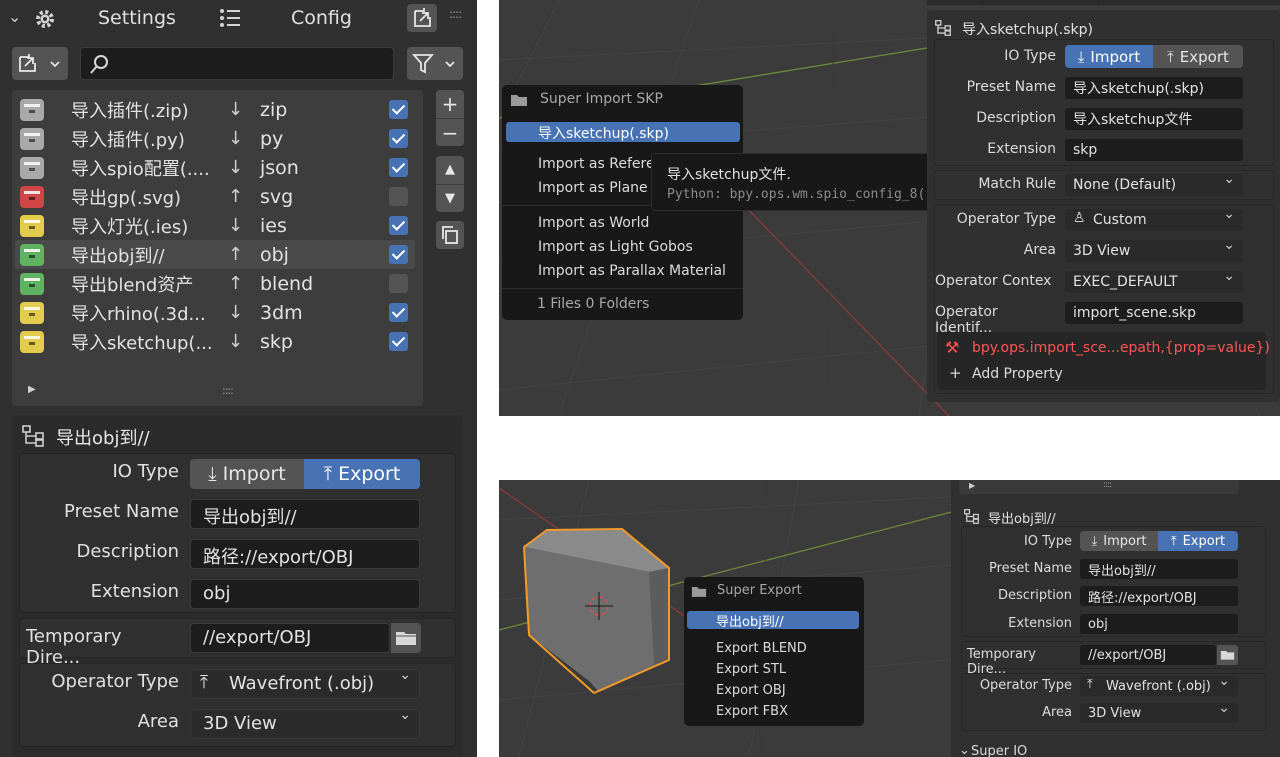 Image resolution: width=1280 pixels, height=757 pixels. I want to click on menu-item-import-parallax: Import as Parallax Material, so click(632, 271).